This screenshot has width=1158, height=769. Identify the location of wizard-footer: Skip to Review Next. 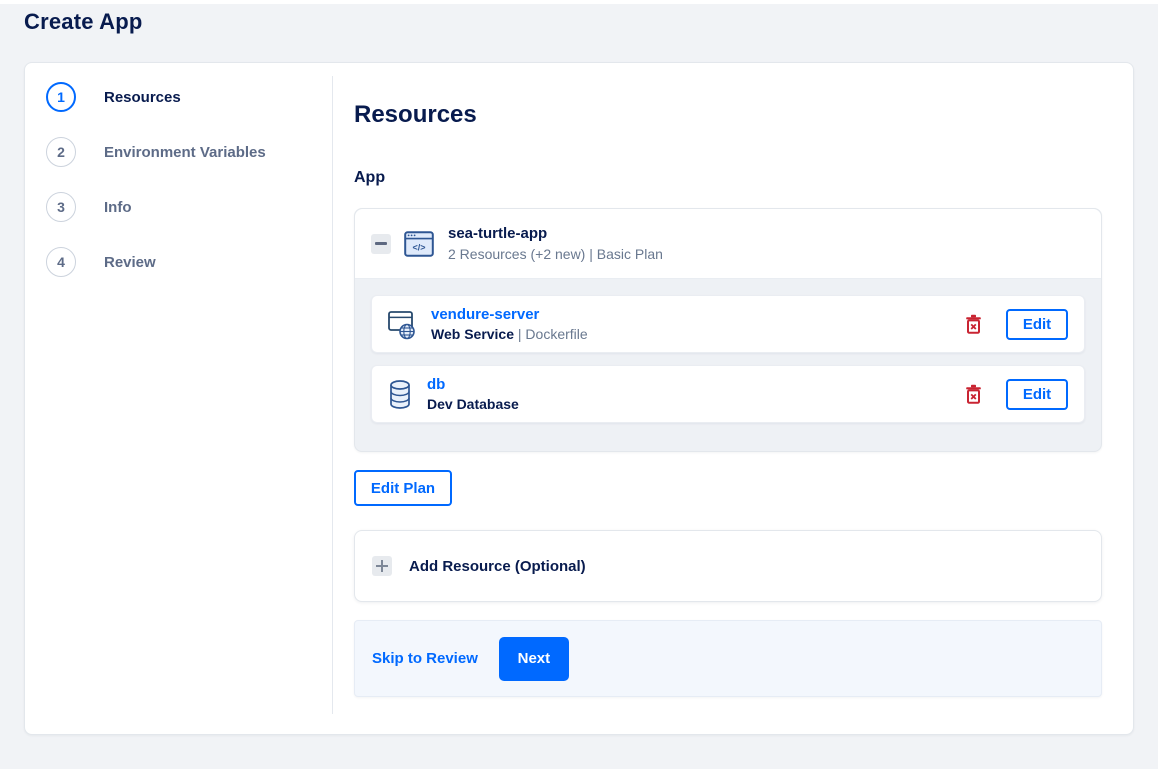
(728, 658).